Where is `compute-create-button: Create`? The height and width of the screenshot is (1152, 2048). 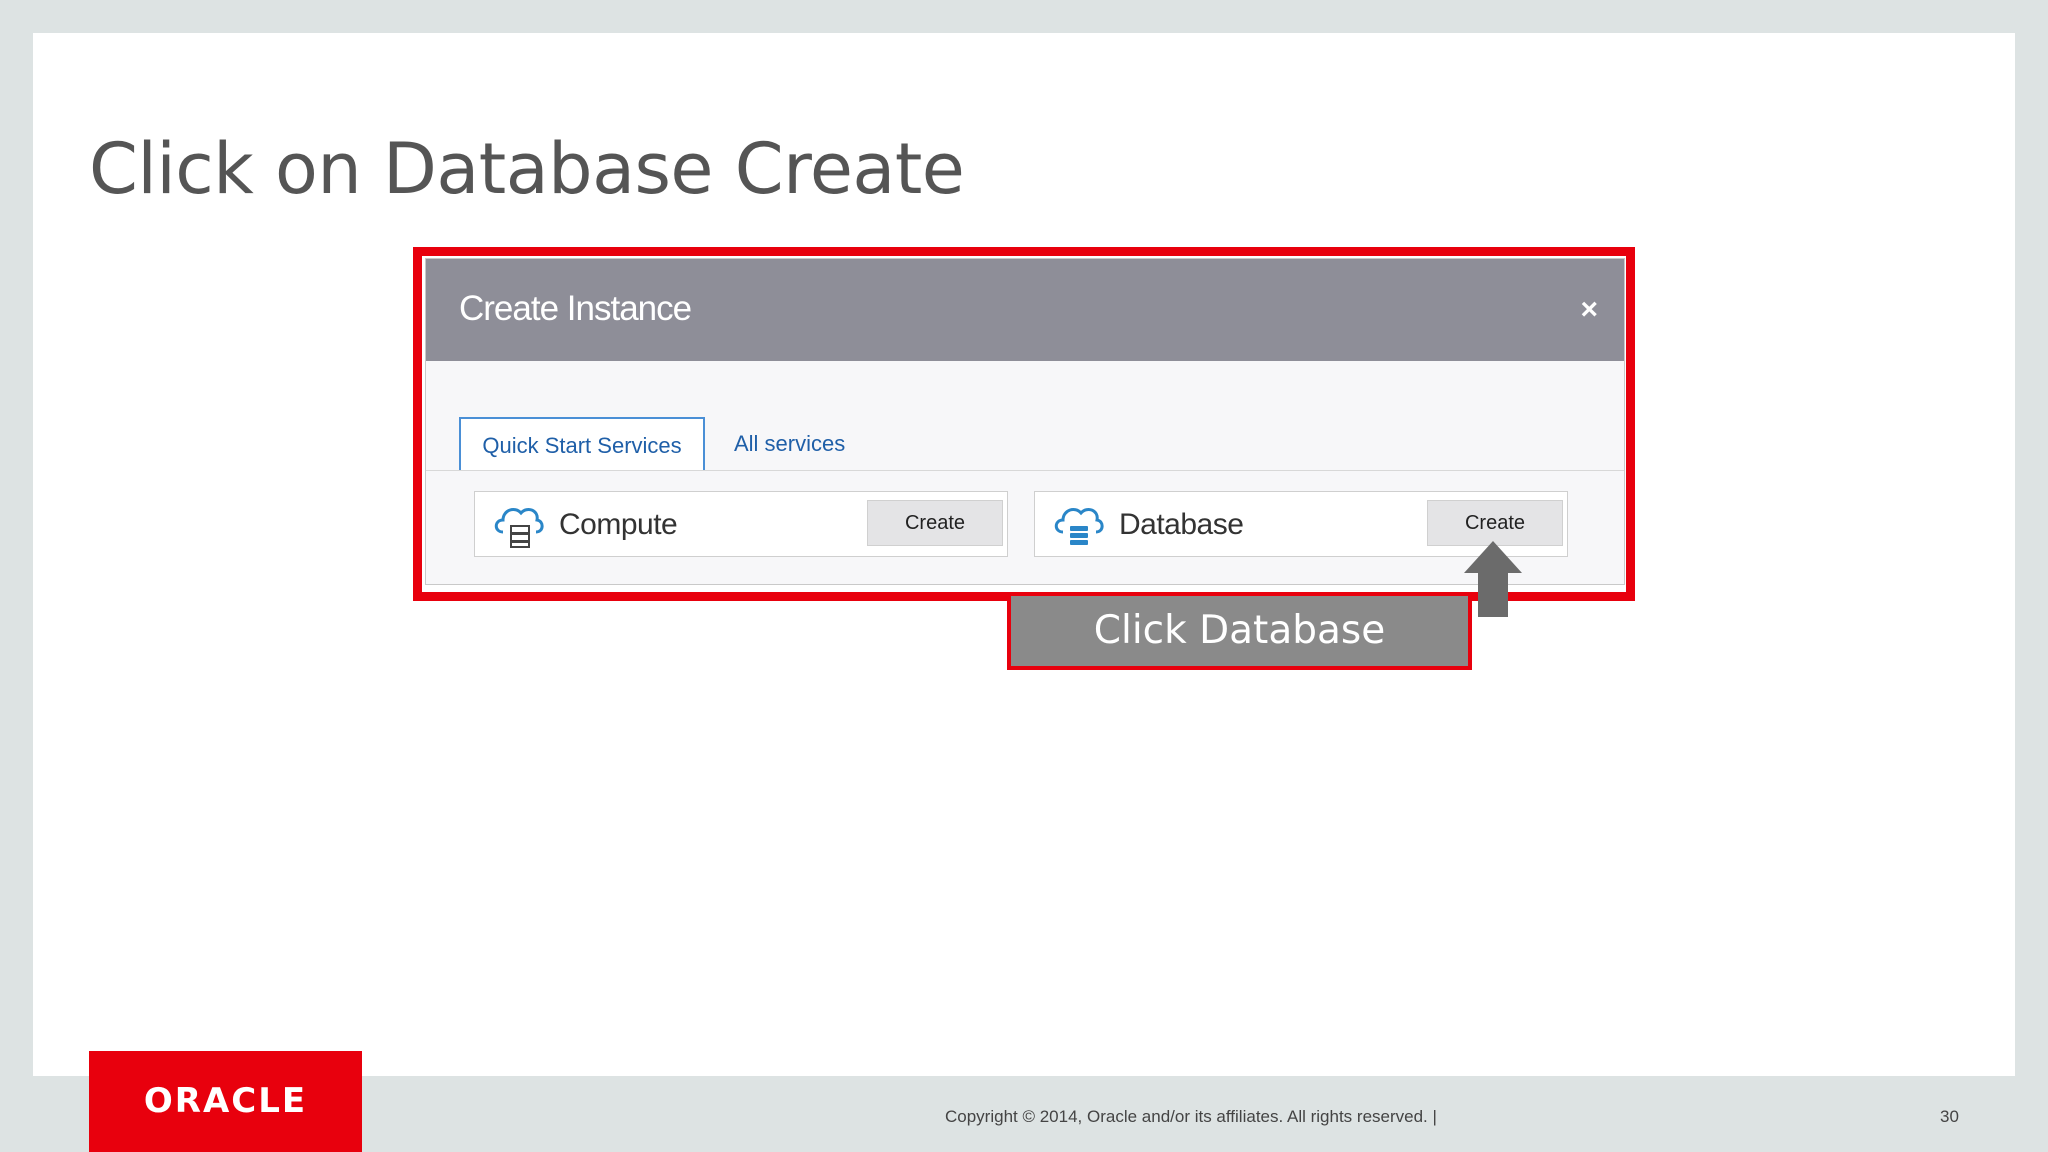 compute-create-button: Create is located at coordinates (935, 523).